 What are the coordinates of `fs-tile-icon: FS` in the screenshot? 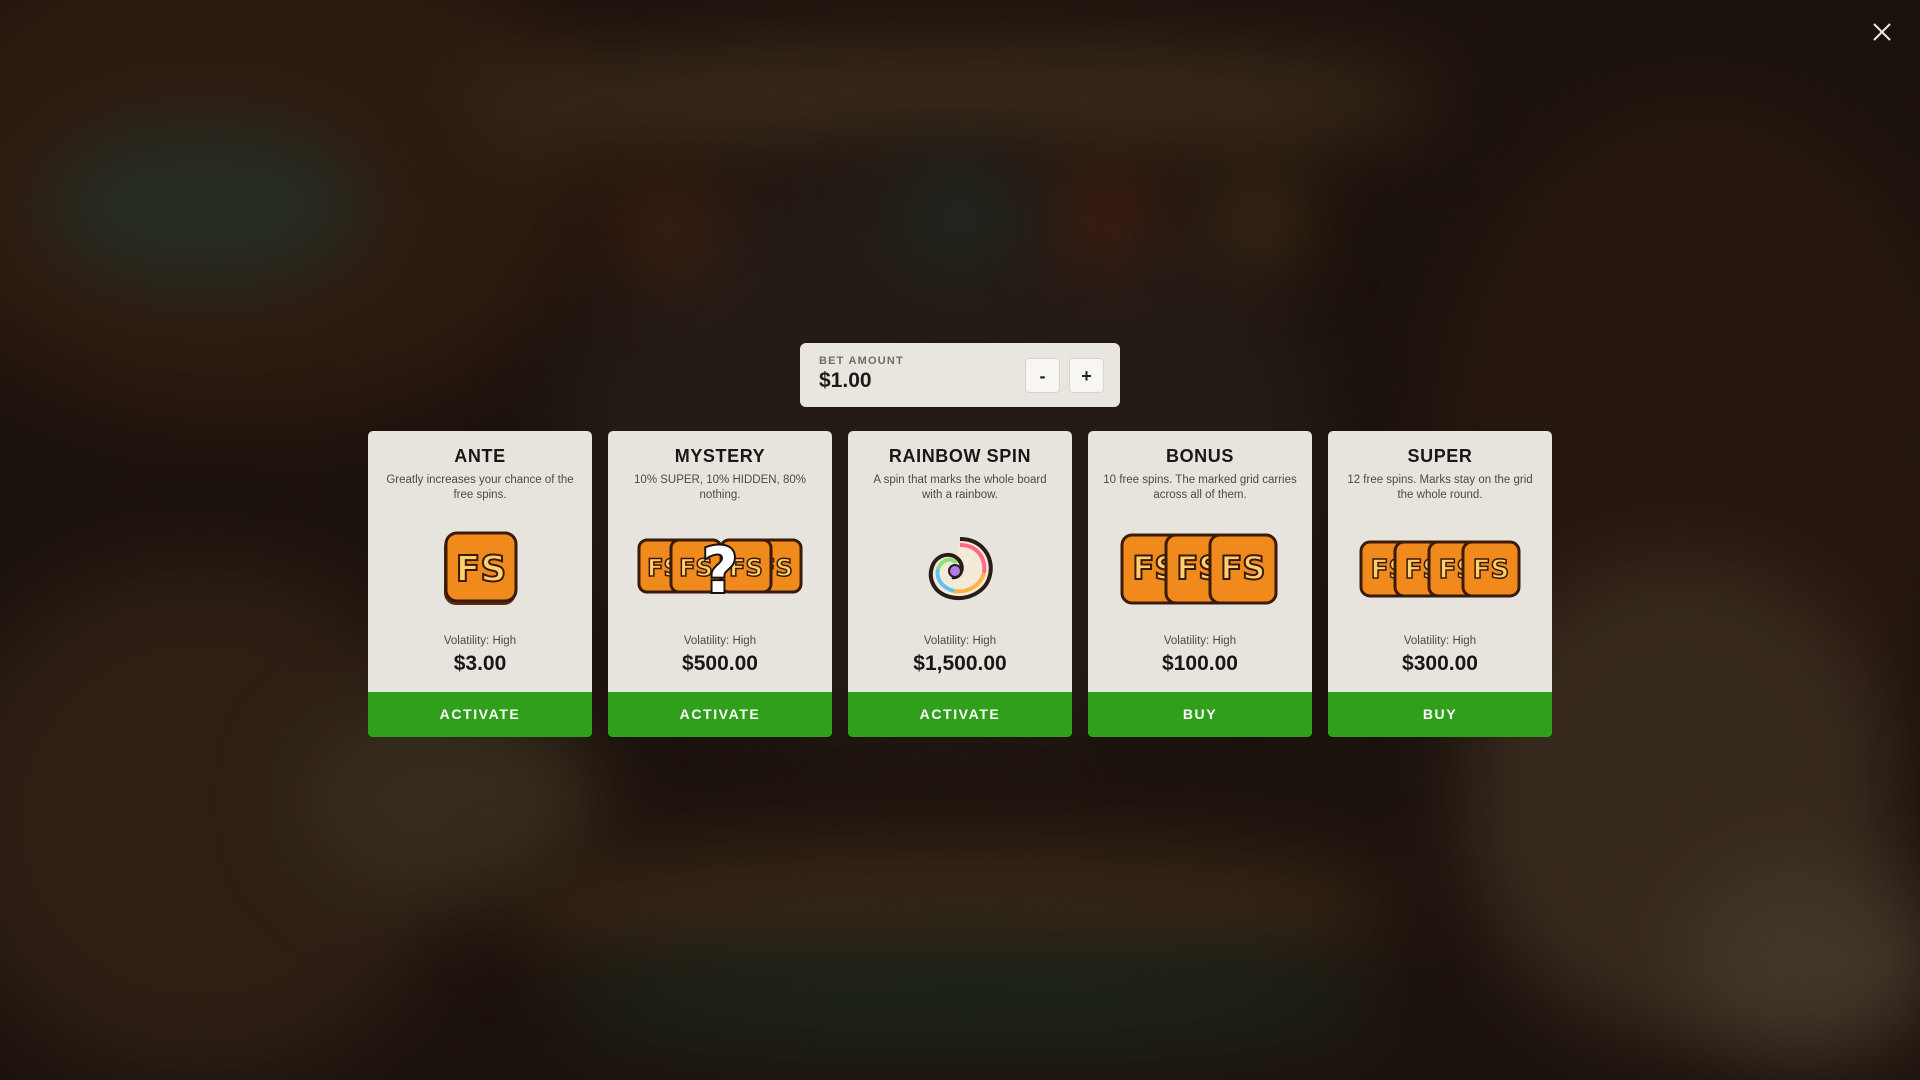 It's located at (480, 568).